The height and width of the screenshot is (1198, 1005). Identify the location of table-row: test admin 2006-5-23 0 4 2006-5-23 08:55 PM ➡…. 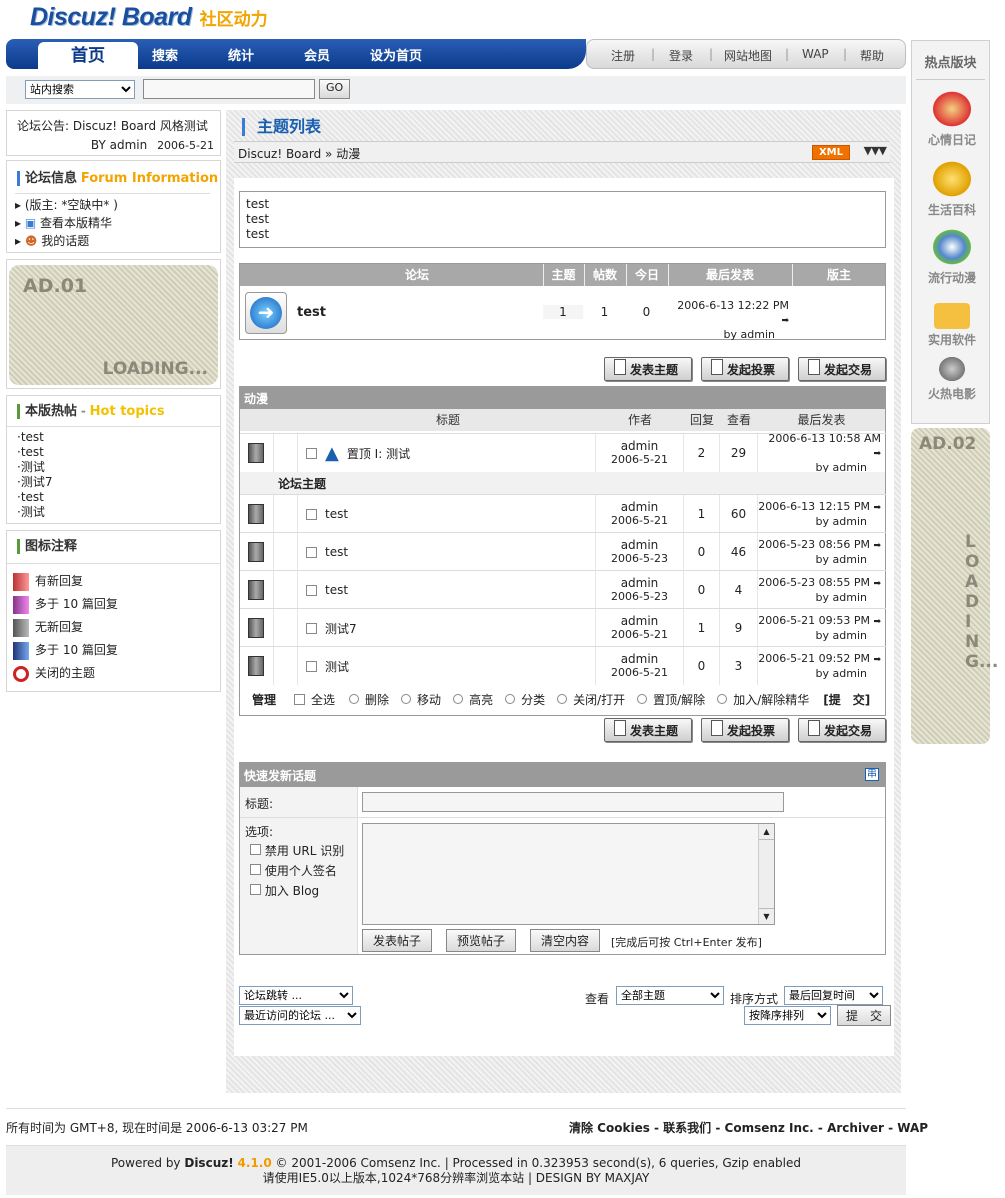
(563, 589).